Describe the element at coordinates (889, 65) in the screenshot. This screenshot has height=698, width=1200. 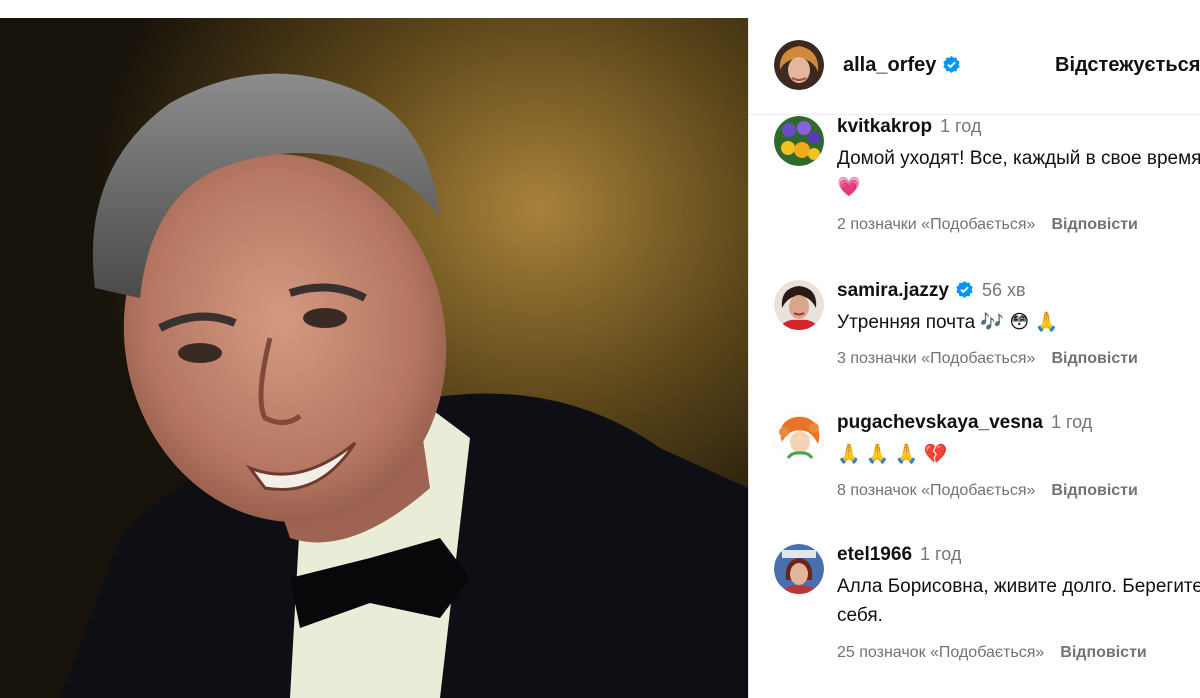
I see `author-username-text: alla_orfey` at that location.